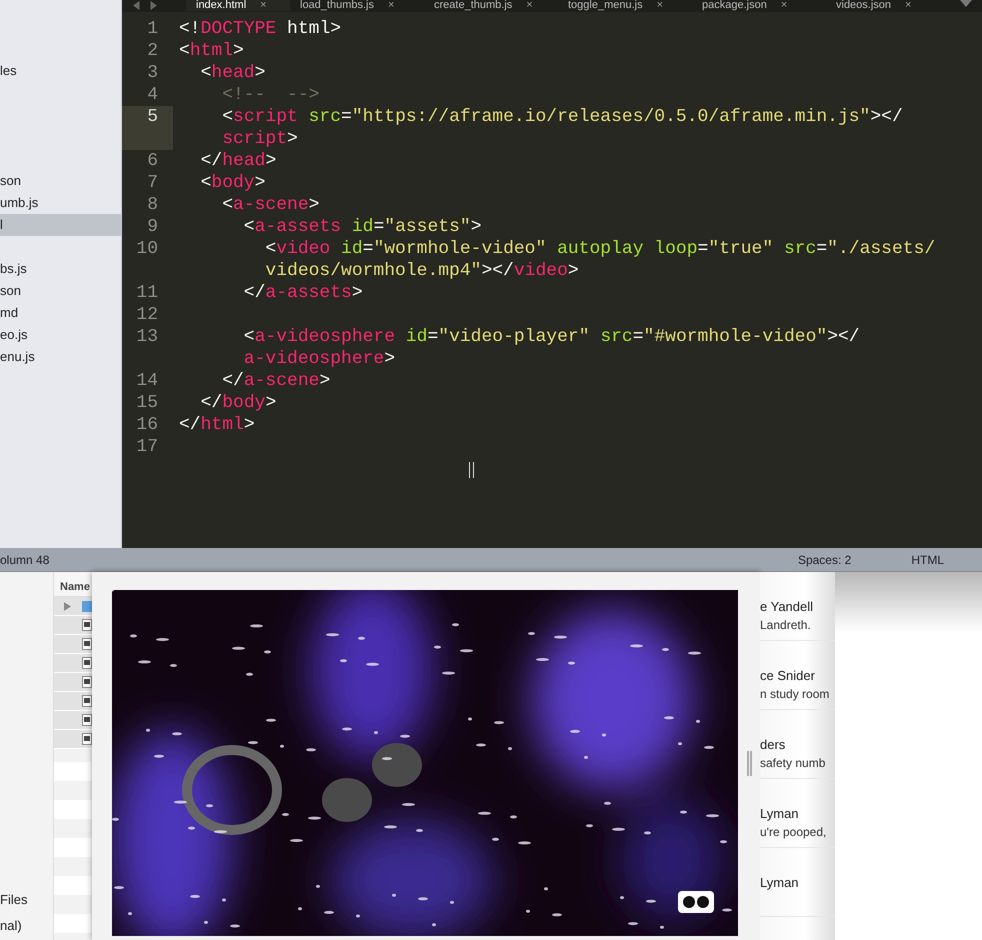 This screenshot has height=940, width=982. I want to click on code-line: <a-scene>, so click(270, 205).